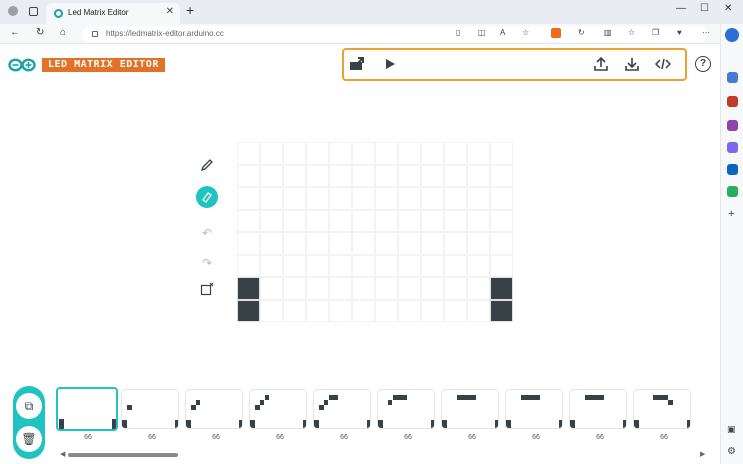 The width and height of the screenshot is (743, 464). What do you see at coordinates (33, 11) in the screenshot?
I see `tab-actions-icon` at bounding box center [33, 11].